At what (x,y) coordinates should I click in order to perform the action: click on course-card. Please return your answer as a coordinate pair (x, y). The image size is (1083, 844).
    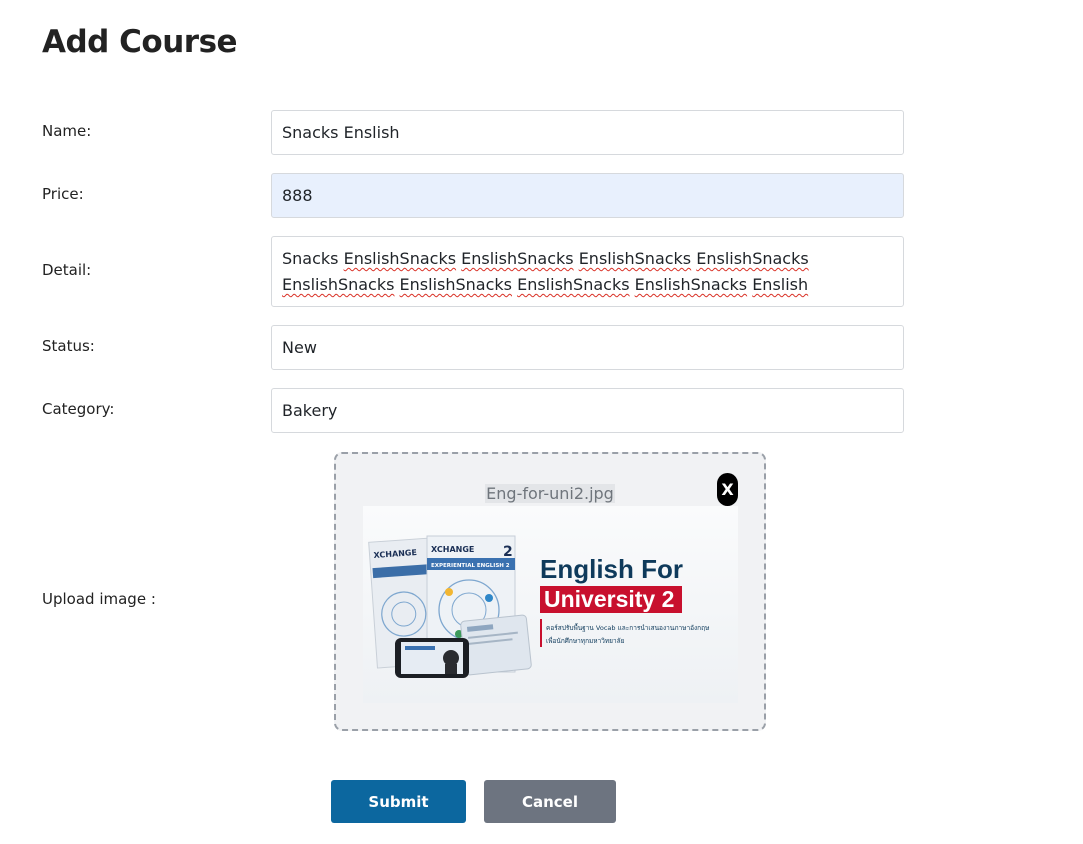
    Looking at the image, I should click on (496, 645).